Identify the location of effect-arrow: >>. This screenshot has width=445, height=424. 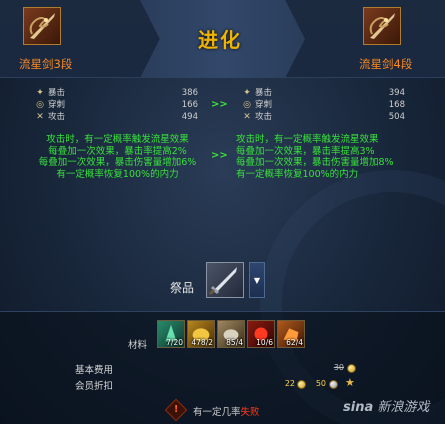
(219, 155).